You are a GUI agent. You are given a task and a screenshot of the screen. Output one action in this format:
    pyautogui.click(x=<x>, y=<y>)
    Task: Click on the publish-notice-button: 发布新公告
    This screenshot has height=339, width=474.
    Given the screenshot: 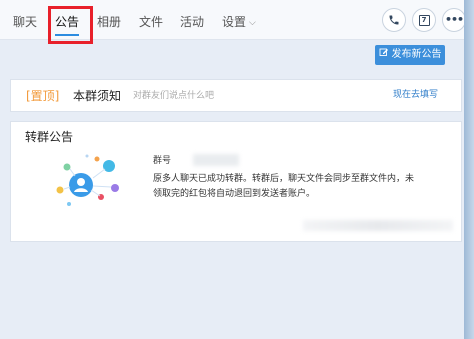 What is the action you would take?
    pyautogui.click(x=410, y=55)
    